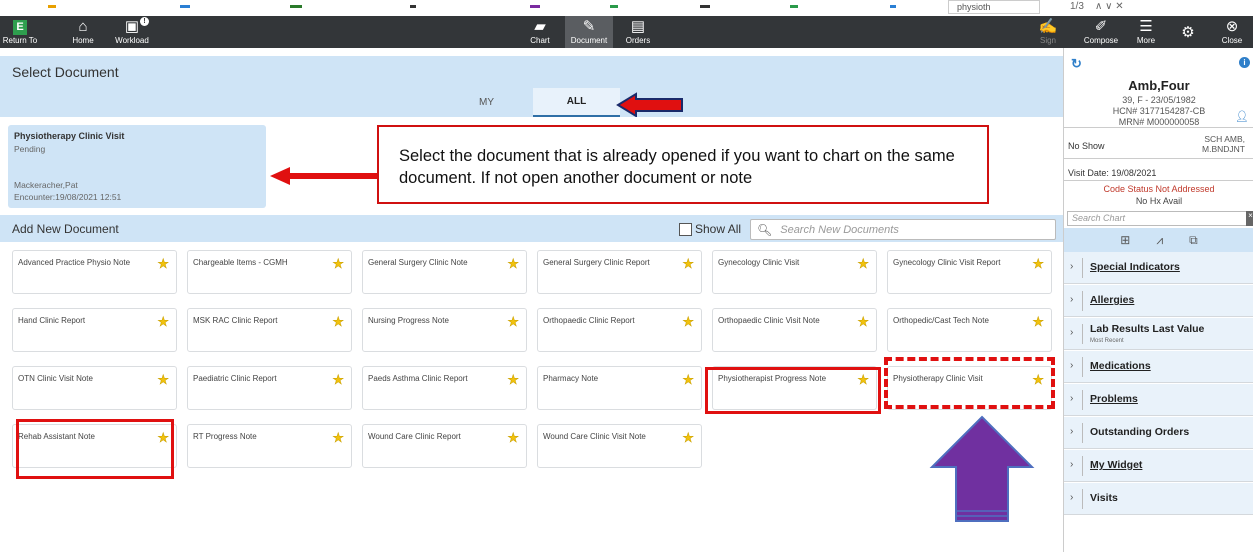 The width and height of the screenshot is (1253, 552). Describe the element at coordinates (1158, 466) in the screenshot. I see `sidebar-section: › My Widget` at that location.